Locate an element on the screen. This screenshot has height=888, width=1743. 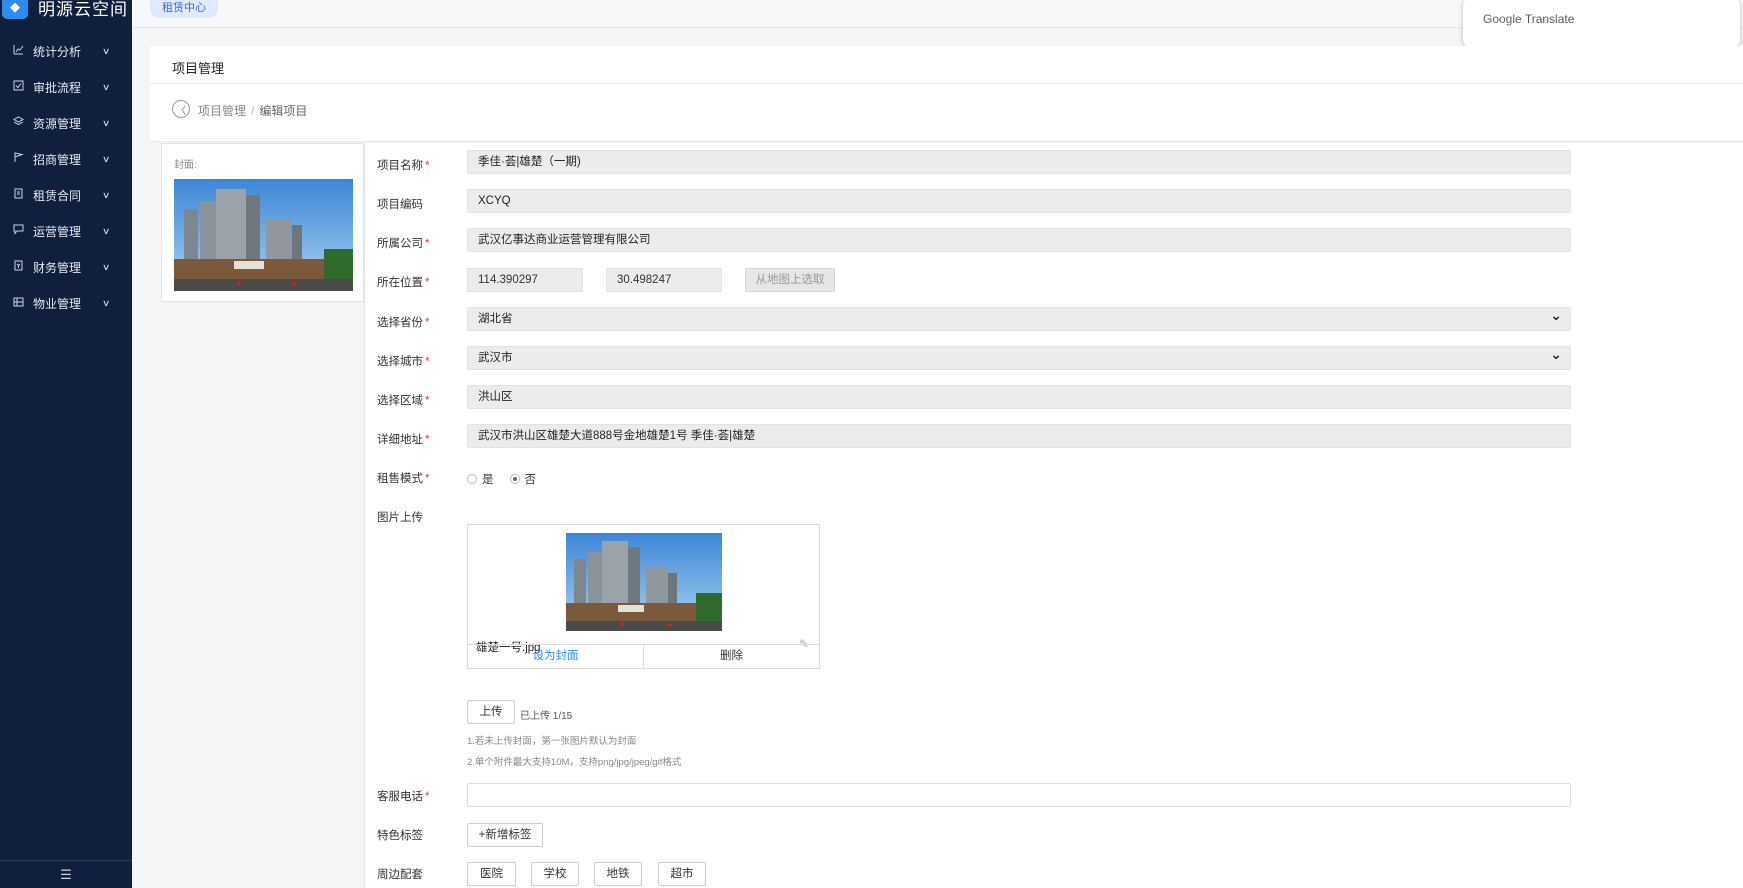
rental-center-tab: 租赁中心 is located at coordinates (184, 9).